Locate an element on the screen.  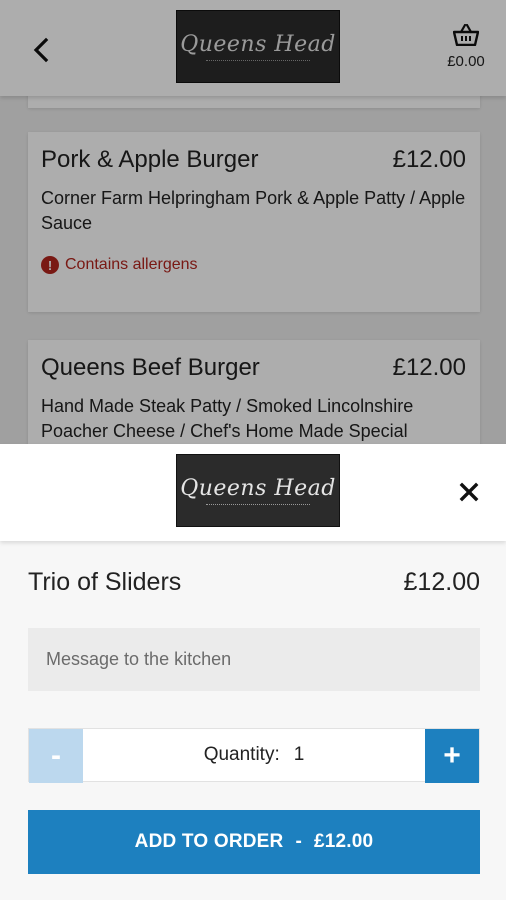
add-to-order-button: ADD TO ORDER - £12.00 is located at coordinates (254, 842).